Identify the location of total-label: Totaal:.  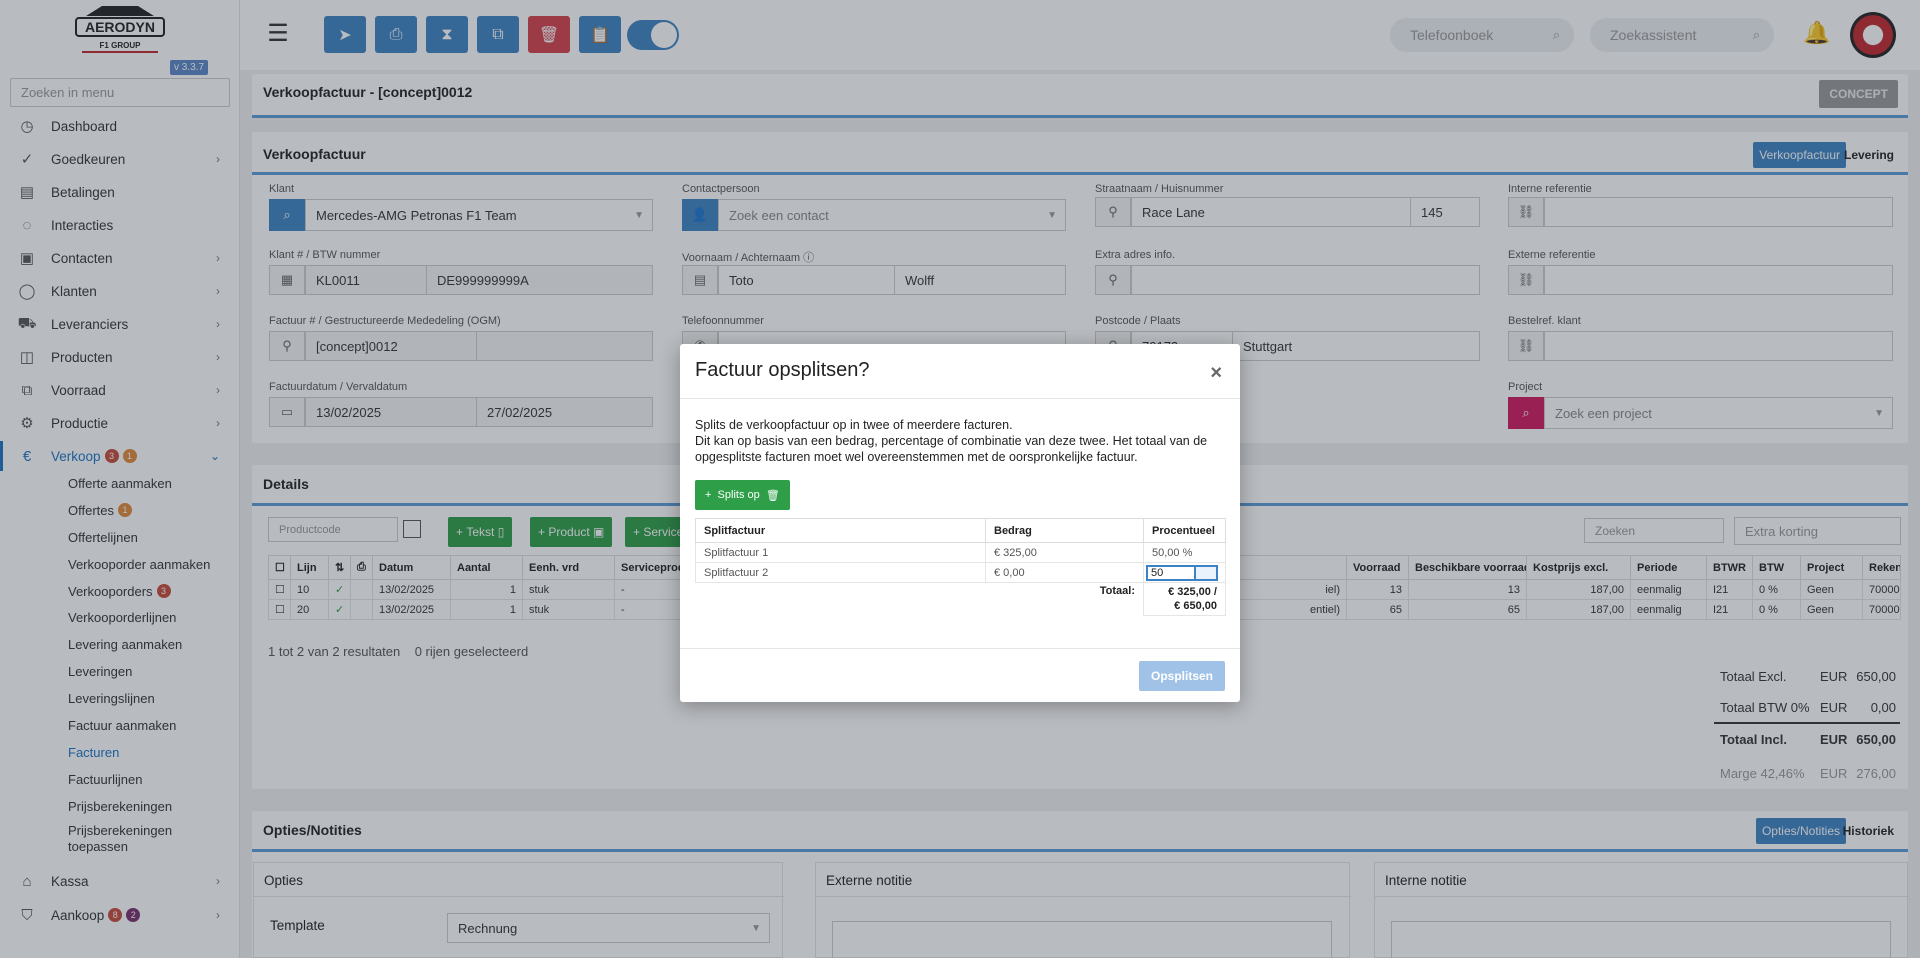
(1117, 591).